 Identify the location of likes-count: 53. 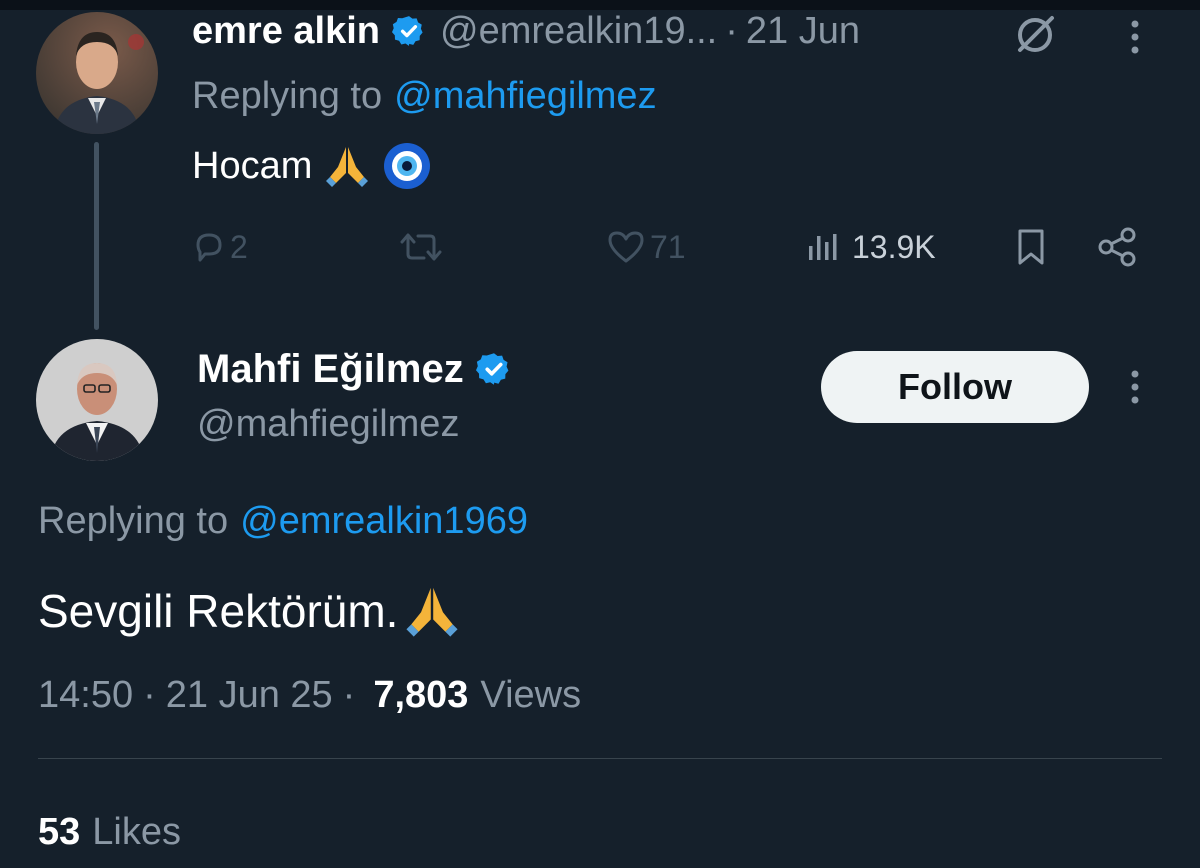
(59, 831).